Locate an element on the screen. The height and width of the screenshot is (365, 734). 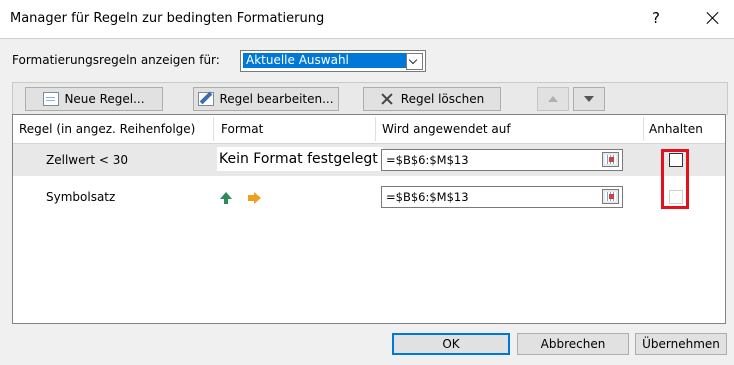
show-for-dropdown: Aktuelle Auswahl is located at coordinates (333, 61).